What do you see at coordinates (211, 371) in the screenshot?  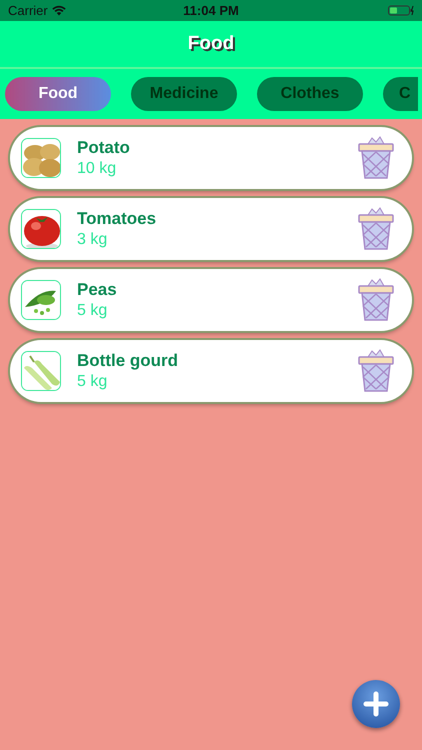 I see `item-card: Bottle gourd 5 kg` at bounding box center [211, 371].